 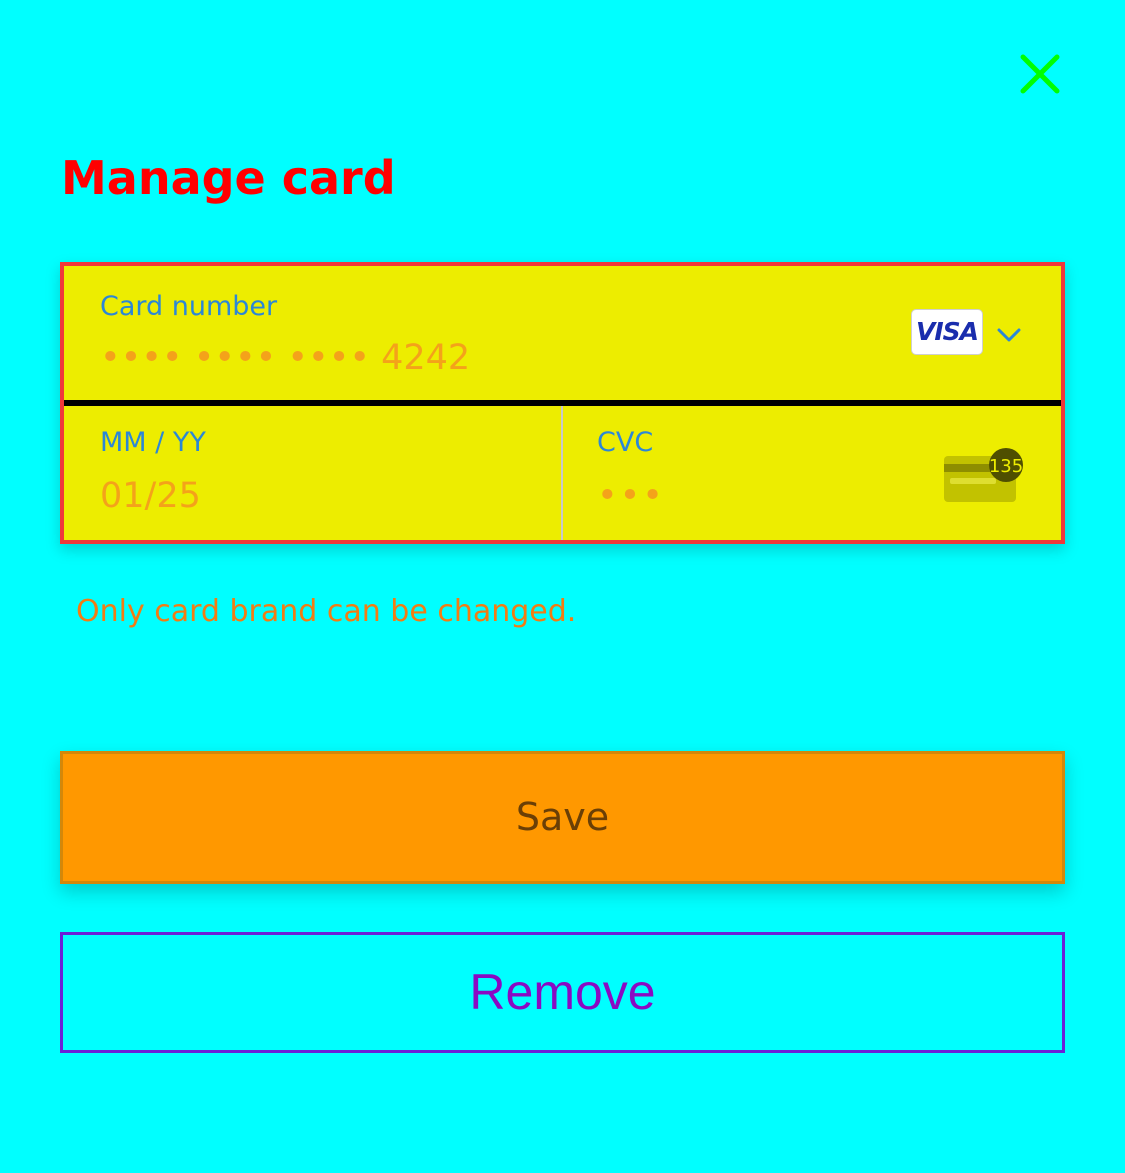 I want to click on card-back-cvc-icon: 135, so click(x=983, y=475).